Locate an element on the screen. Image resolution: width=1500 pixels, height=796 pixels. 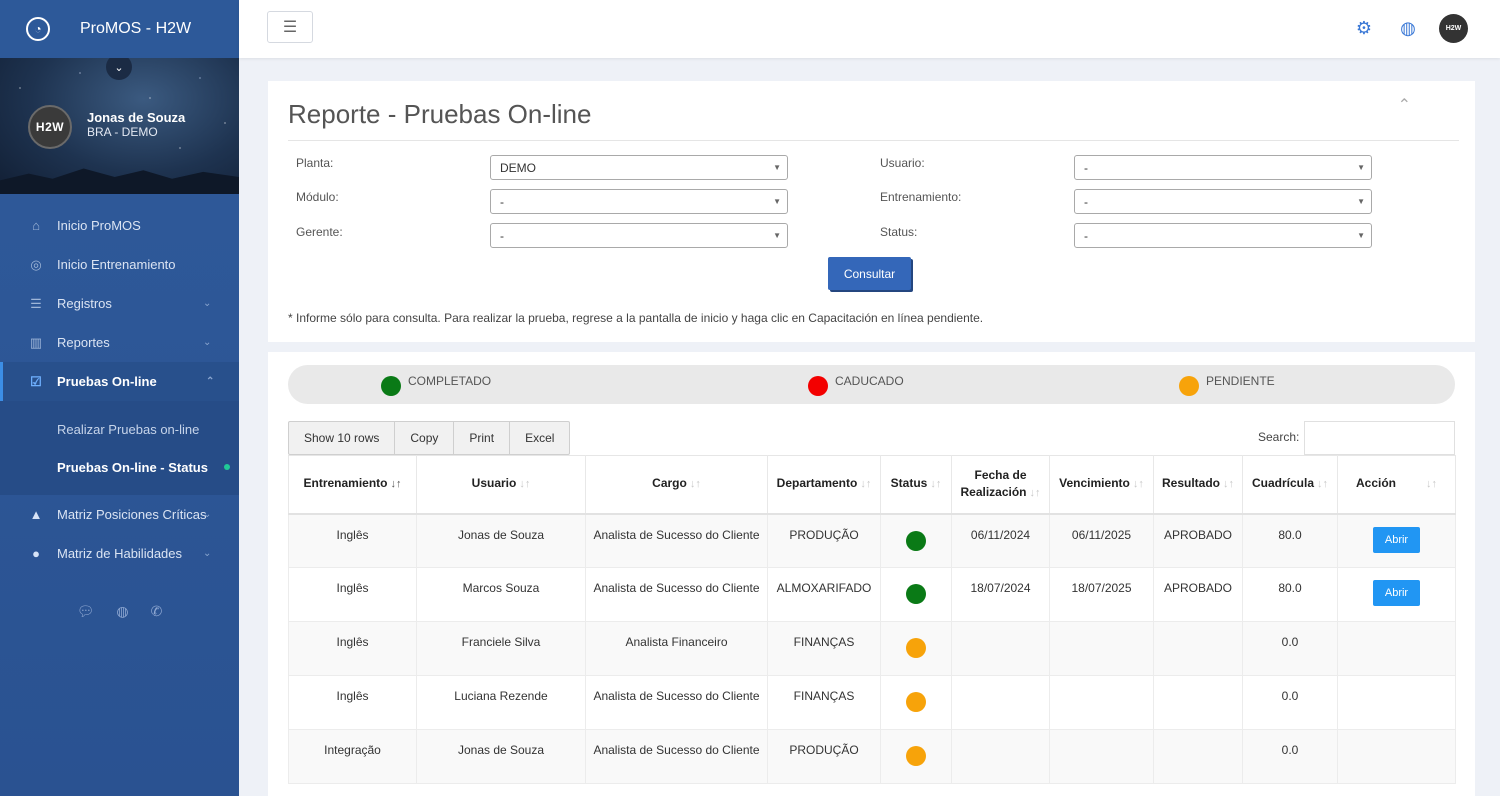
search-input is located at coordinates (1379, 438).